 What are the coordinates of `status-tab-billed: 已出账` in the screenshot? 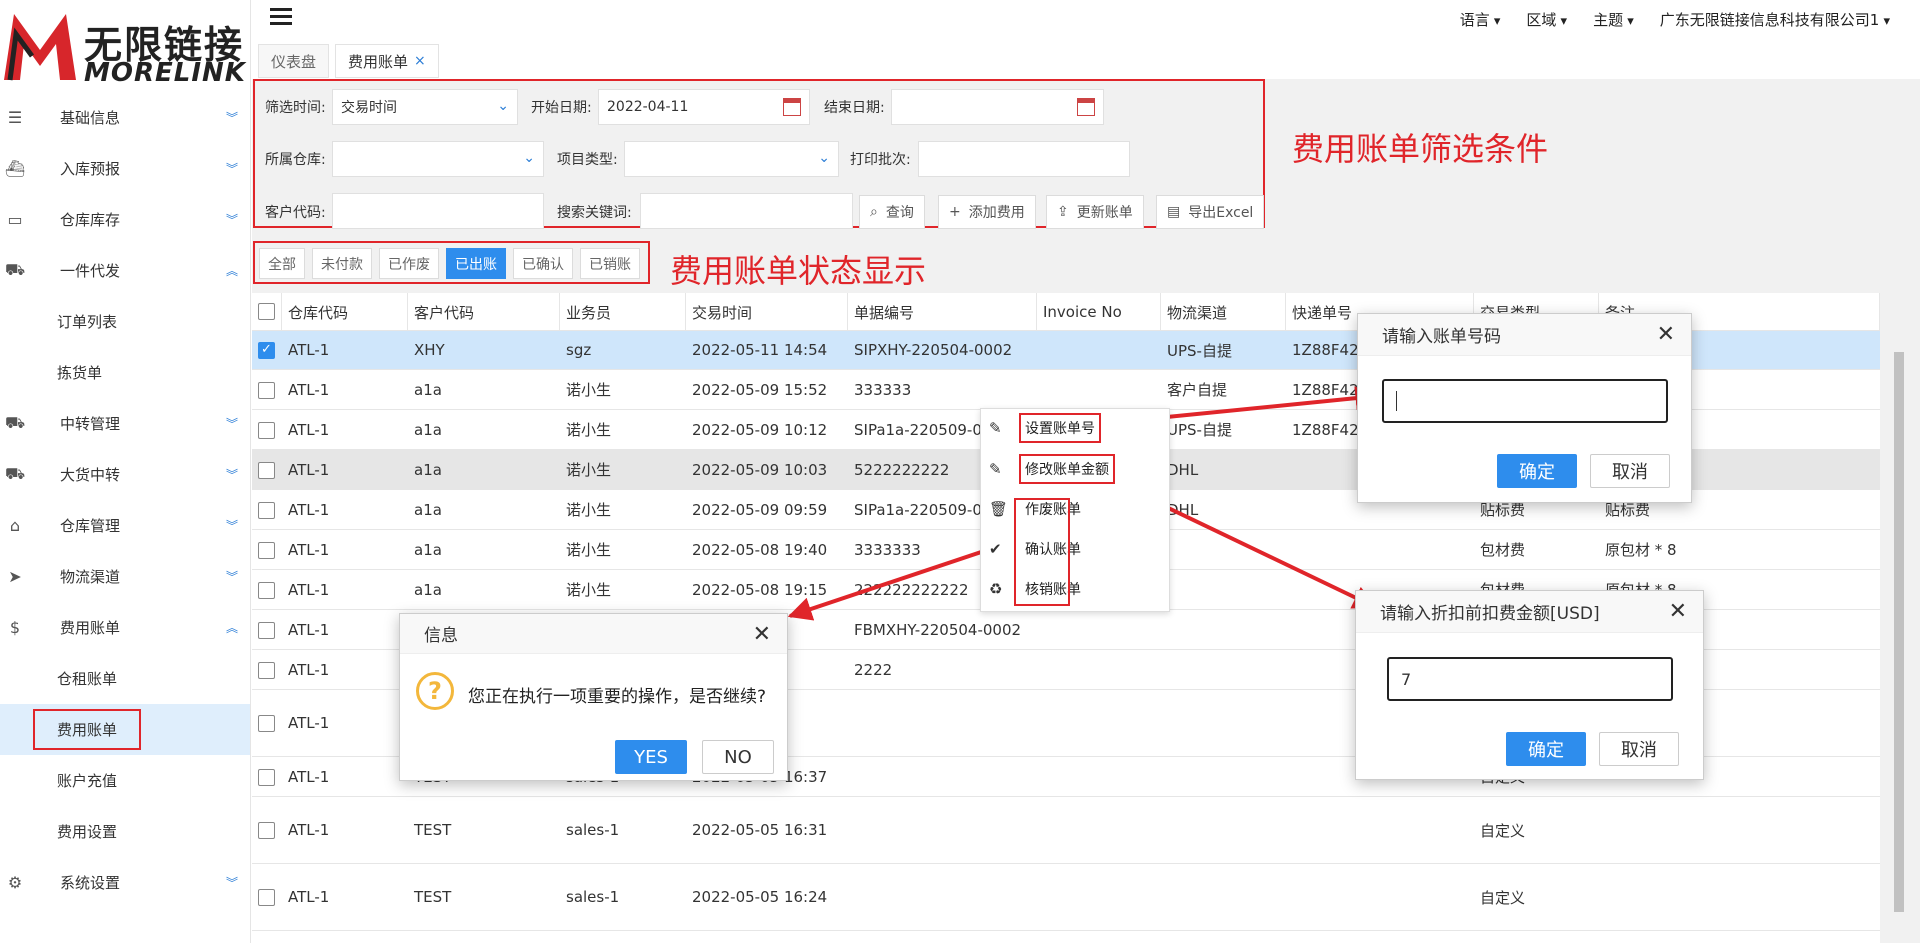 It's located at (476, 263).